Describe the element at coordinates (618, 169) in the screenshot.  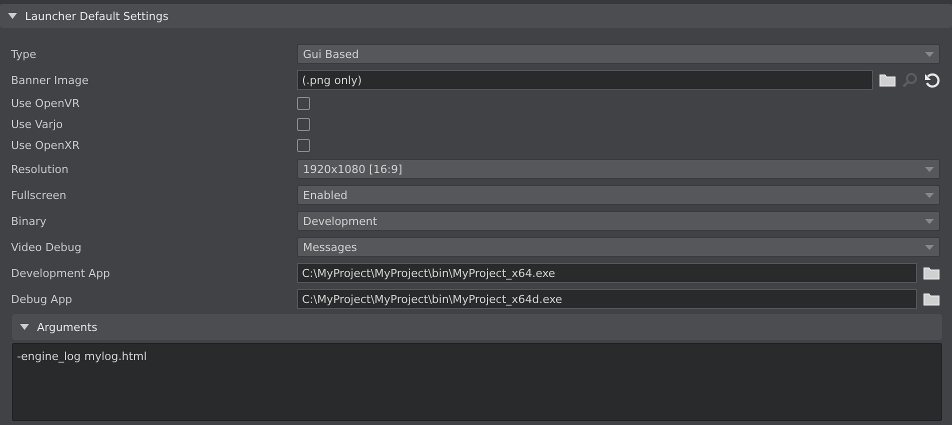
I see `dropdown: 1920x1080 [16:9]` at that location.